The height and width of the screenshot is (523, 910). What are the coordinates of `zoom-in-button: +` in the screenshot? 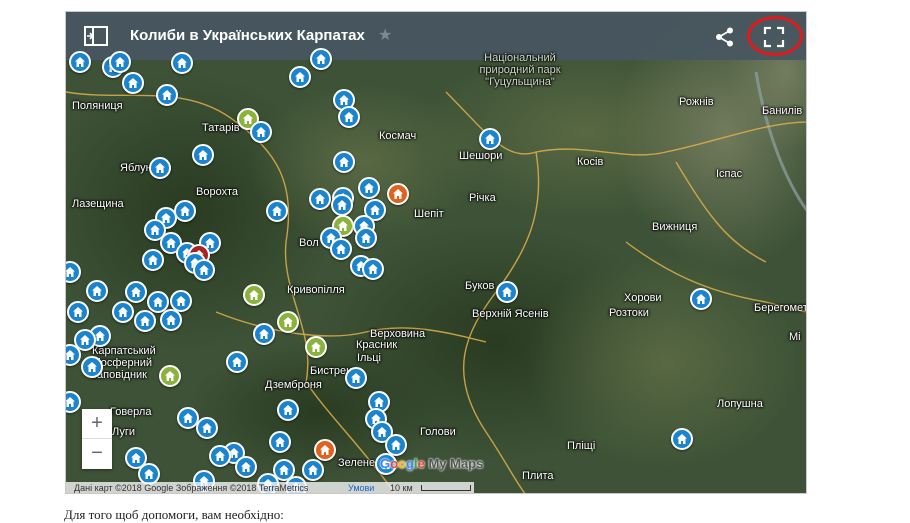 It's located at (97, 424).